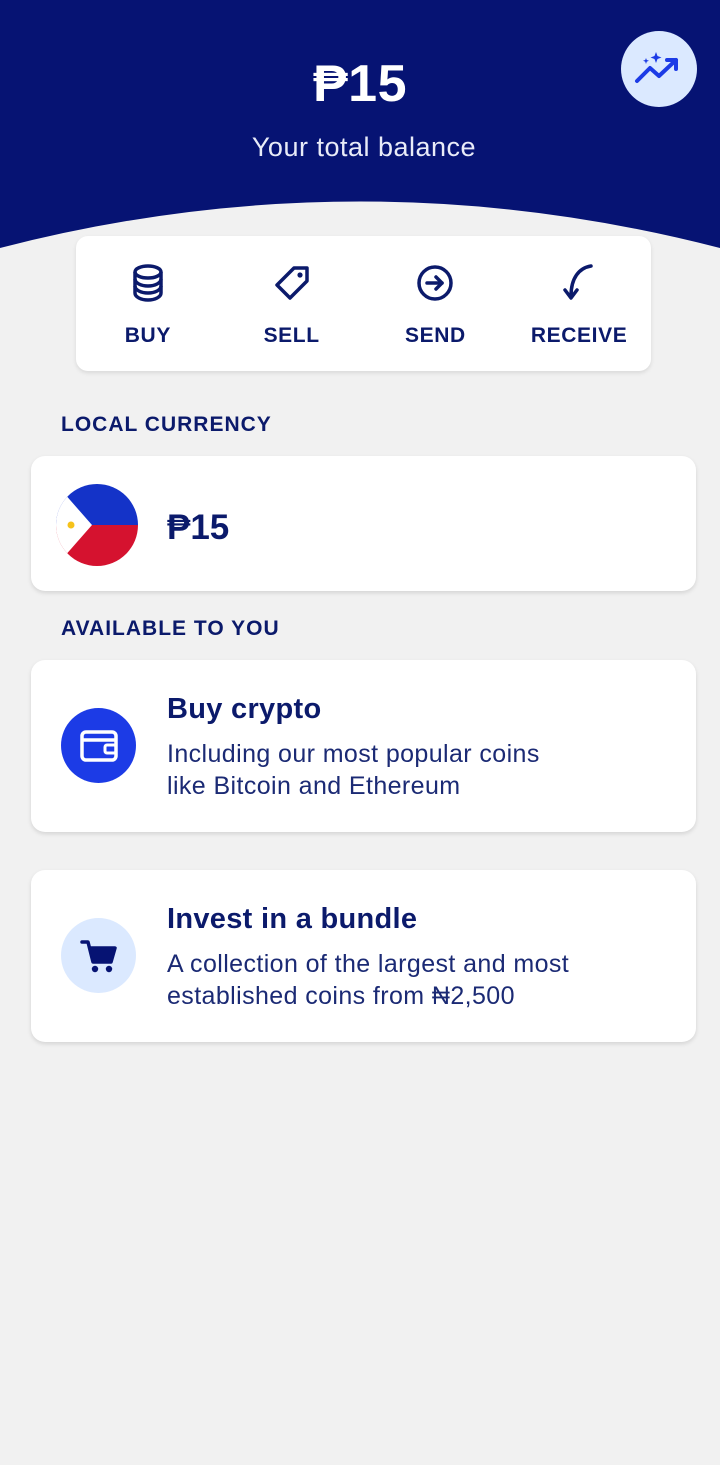  Describe the element at coordinates (198, 527) in the screenshot. I see `local-currency-amount: ₱15` at that location.